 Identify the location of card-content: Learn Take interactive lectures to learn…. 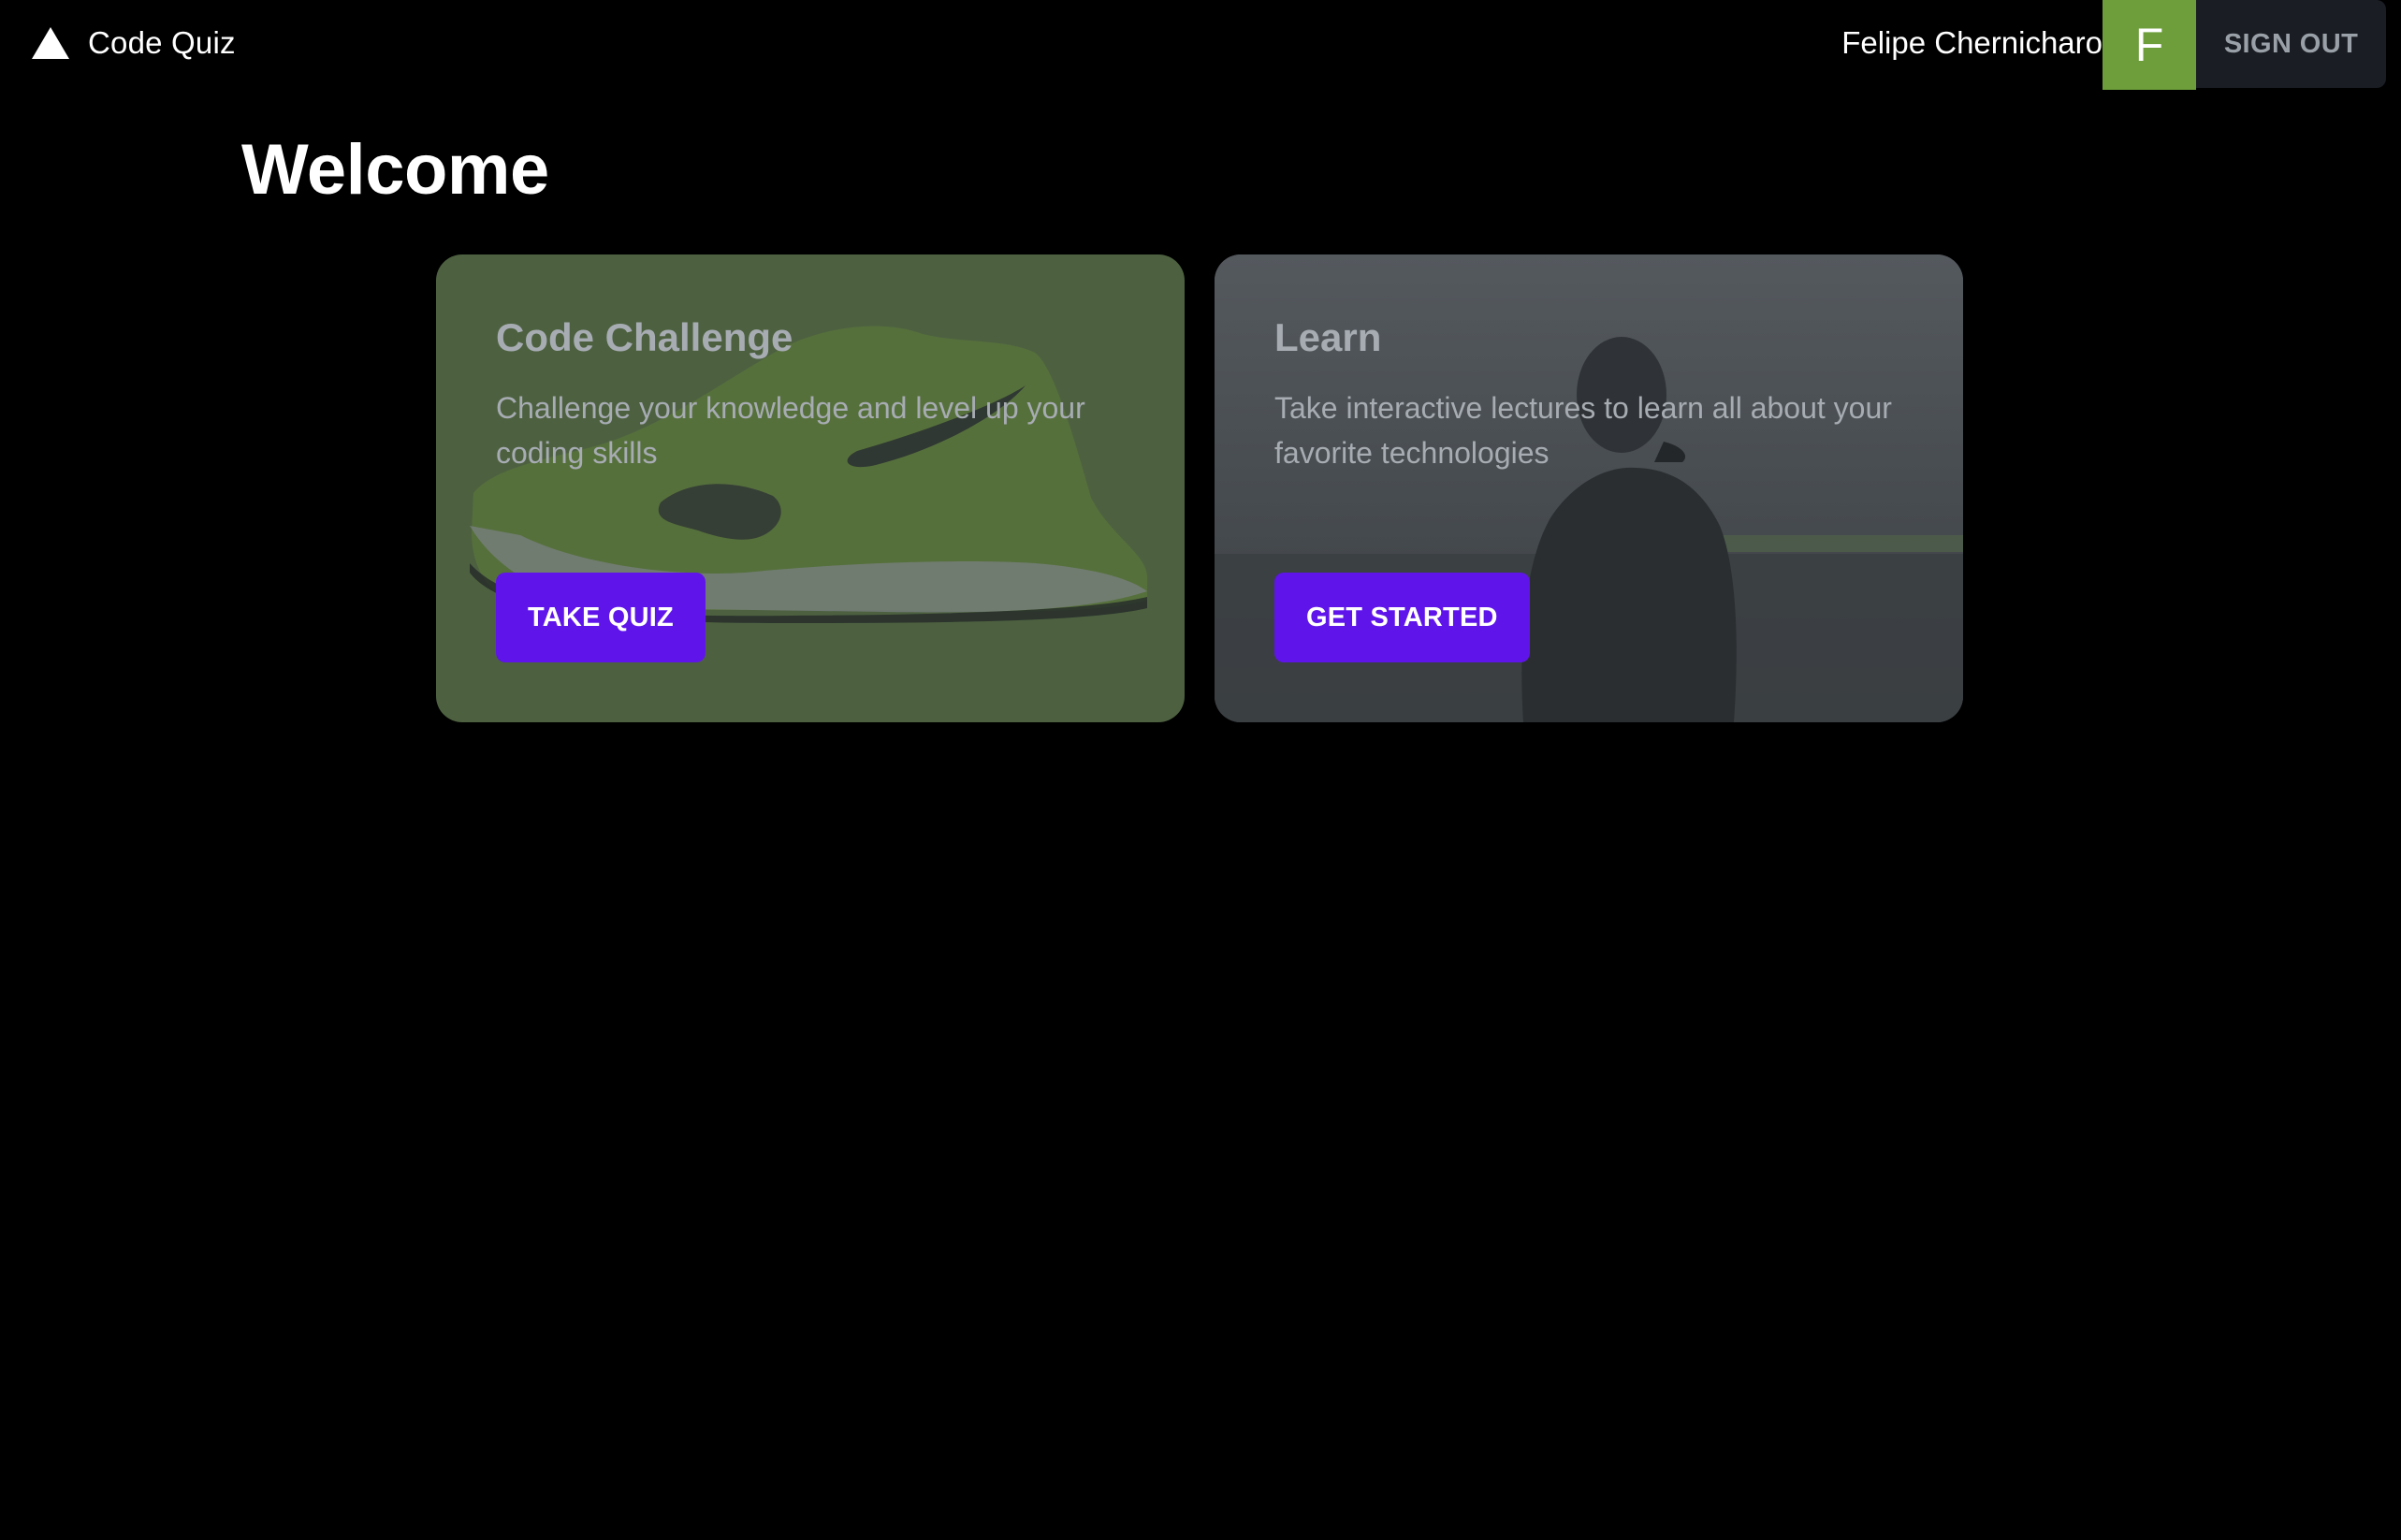
(1590, 395).